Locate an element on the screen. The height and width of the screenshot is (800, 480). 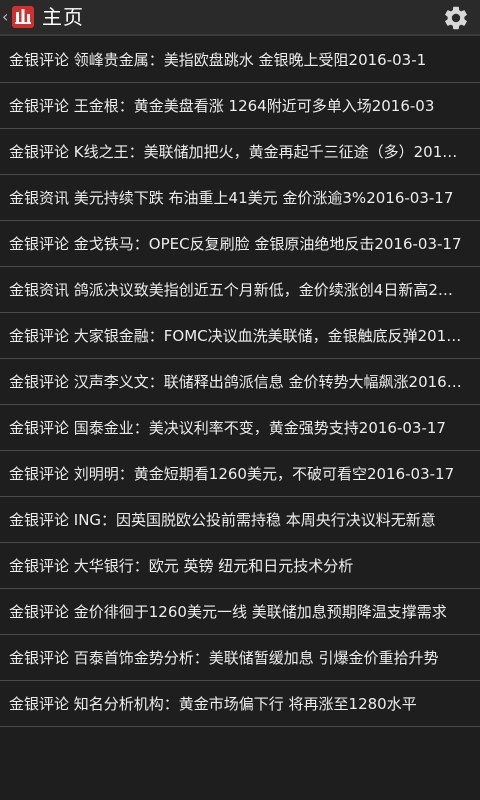
article-title: 金银评论 ING：因英国脱欧公投前需持稳 本周央行决议料无新意 is located at coordinates (222, 520).